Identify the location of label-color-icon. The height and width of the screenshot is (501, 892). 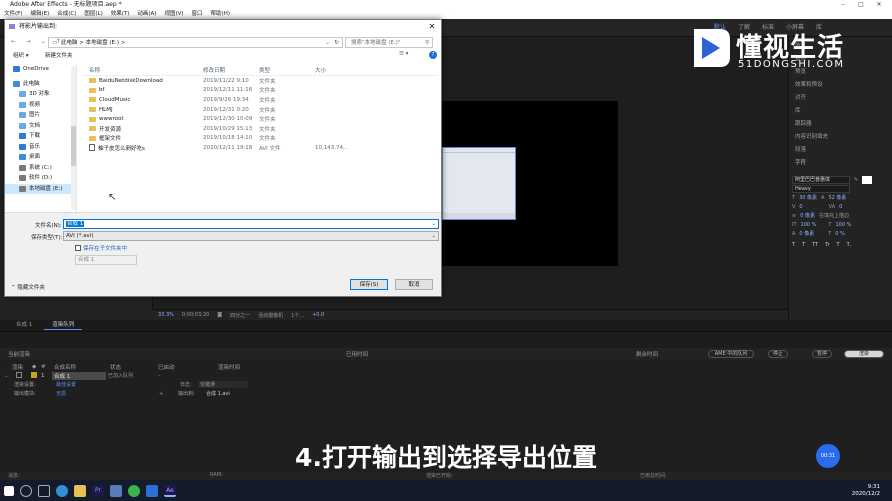
(34, 375).